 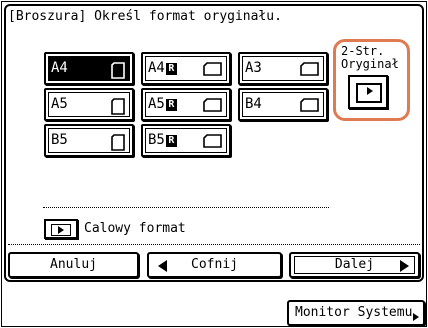 I want to click on size-label: A3, so click(x=253, y=68).